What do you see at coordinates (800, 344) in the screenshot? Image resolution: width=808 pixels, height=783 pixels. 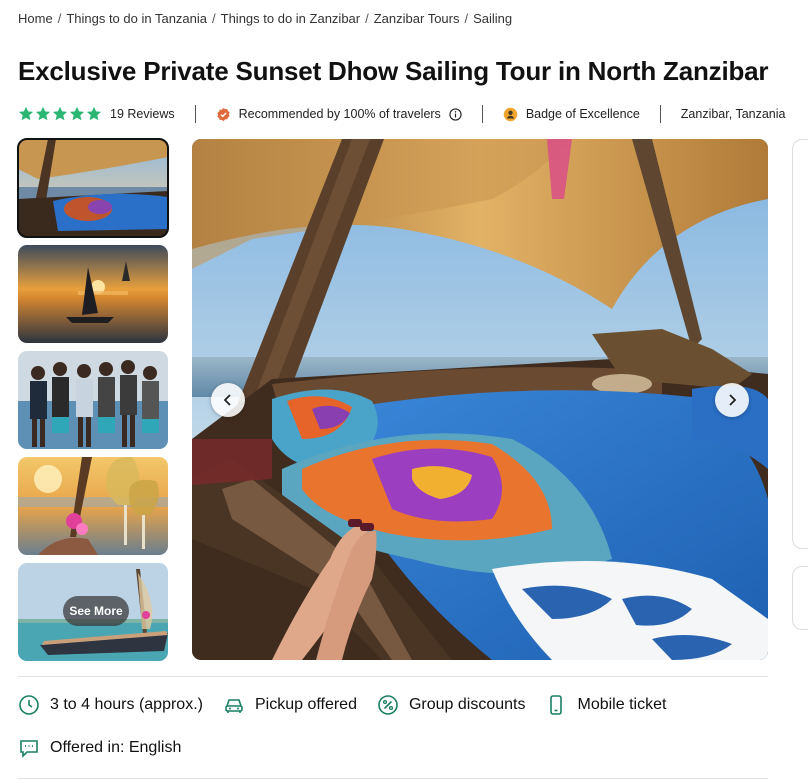 I see `booking-panel-edge` at bounding box center [800, 344].